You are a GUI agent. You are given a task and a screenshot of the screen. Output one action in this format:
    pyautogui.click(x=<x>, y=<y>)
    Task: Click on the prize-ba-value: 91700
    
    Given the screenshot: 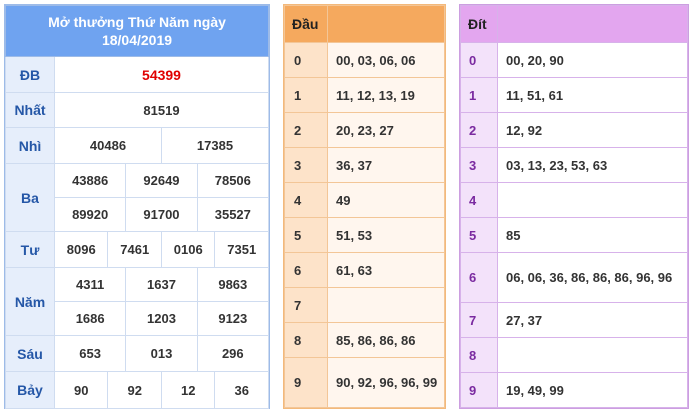 What is the action you would take?
    pyautogui.click(x=161, y=214)
    